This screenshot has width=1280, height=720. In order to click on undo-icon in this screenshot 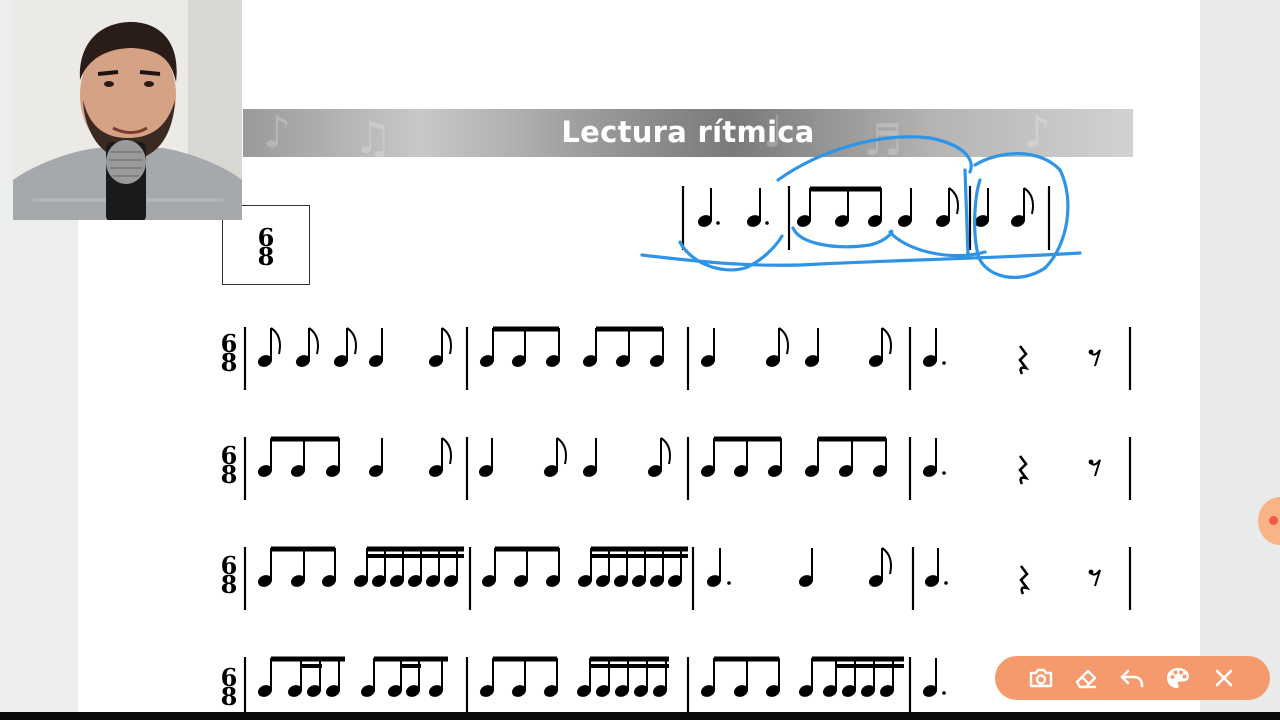, I will do `click(1132, 678)`.